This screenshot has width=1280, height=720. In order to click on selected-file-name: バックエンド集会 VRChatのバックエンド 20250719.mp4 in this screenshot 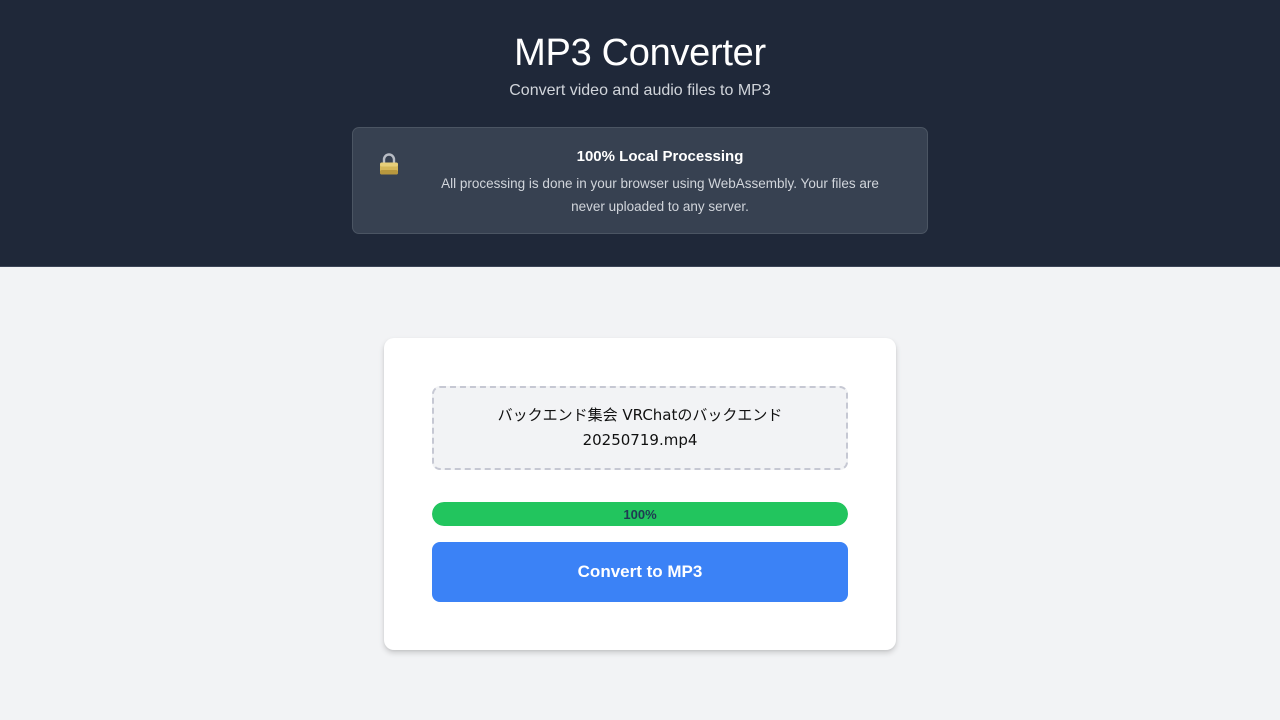, I will do `click(640, 427)`.